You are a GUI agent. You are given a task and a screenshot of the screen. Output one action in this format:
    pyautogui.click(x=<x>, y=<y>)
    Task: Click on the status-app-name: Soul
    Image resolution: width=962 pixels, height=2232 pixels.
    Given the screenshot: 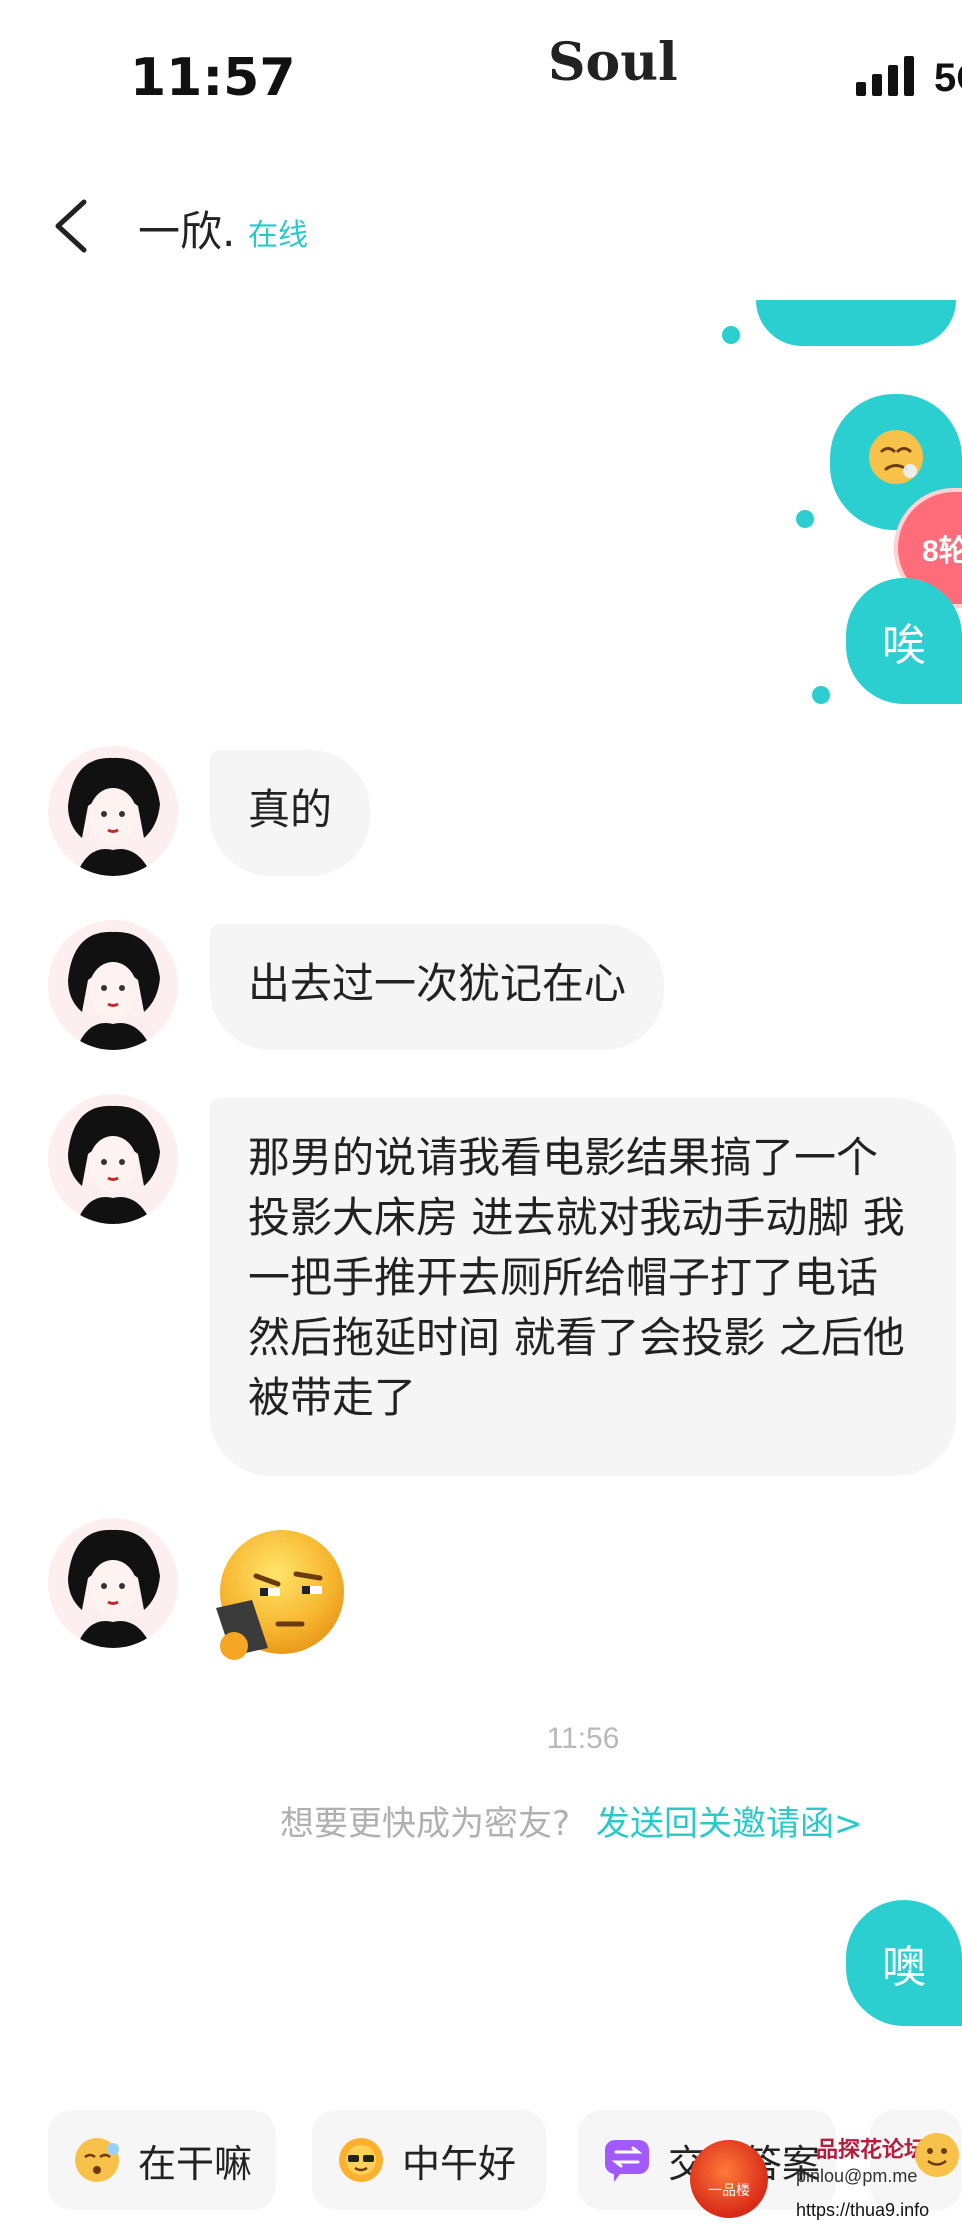 What is the action you would take?
    pyautogui.click(x=613, y=62)
    